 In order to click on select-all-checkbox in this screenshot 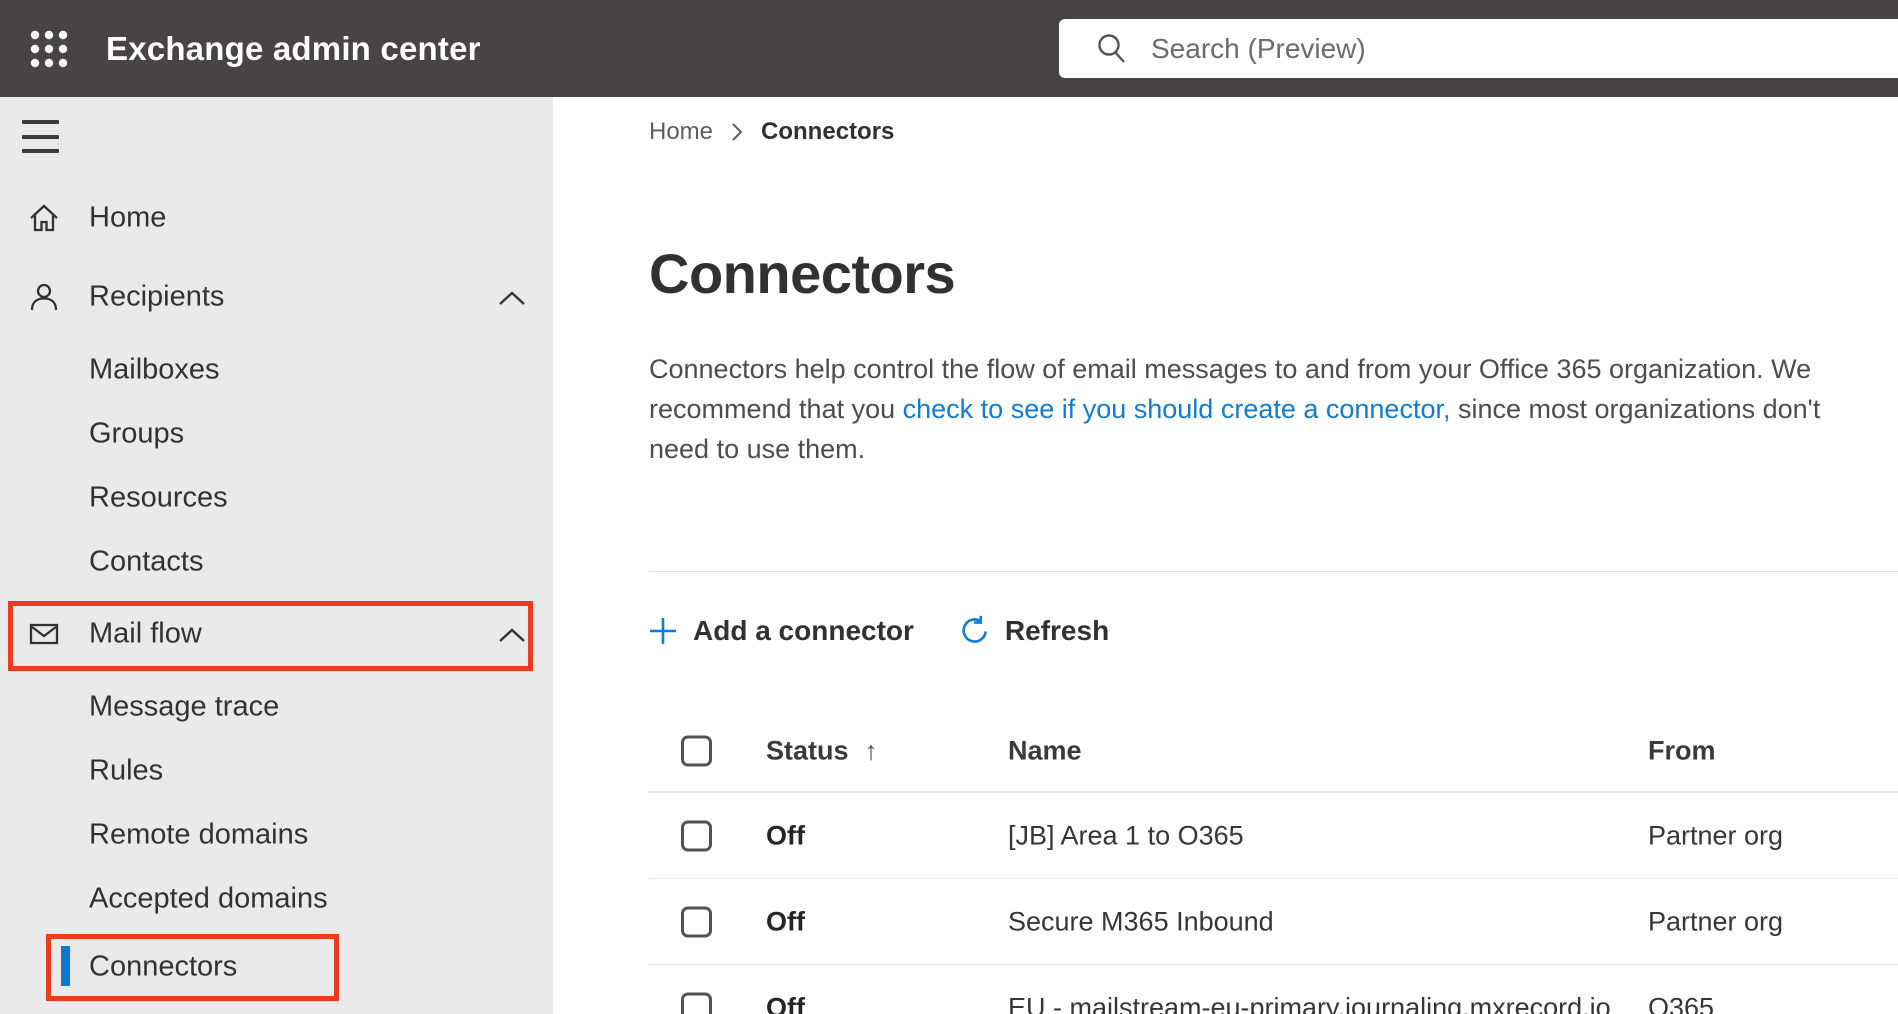, I will do `click(696, 750)`.